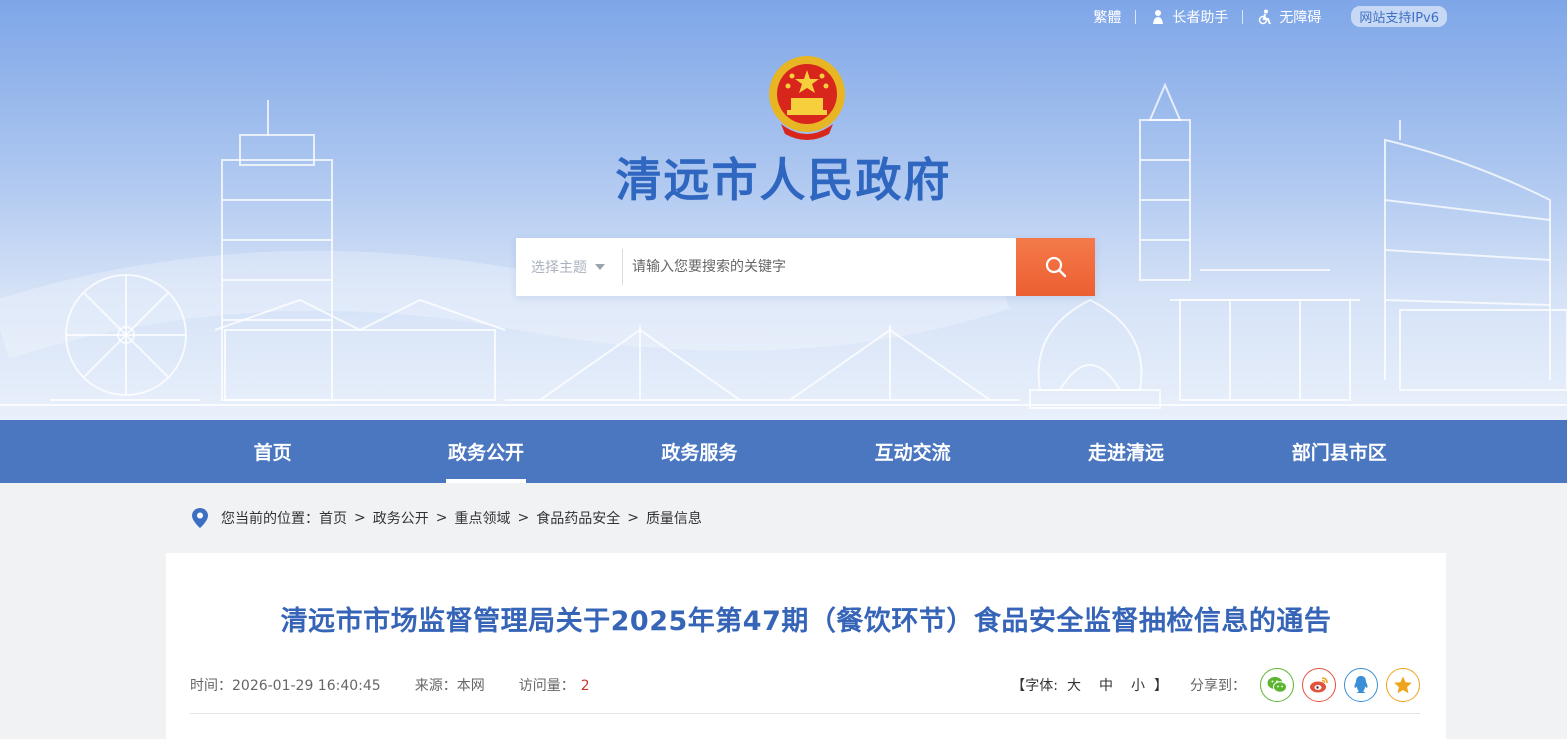 The width and height of the screenshot is (1567, 739). What do you see at coordinates (807, 98) in the screenshot?
I see `national-emblem-icon` at bounding box center [807, 98].